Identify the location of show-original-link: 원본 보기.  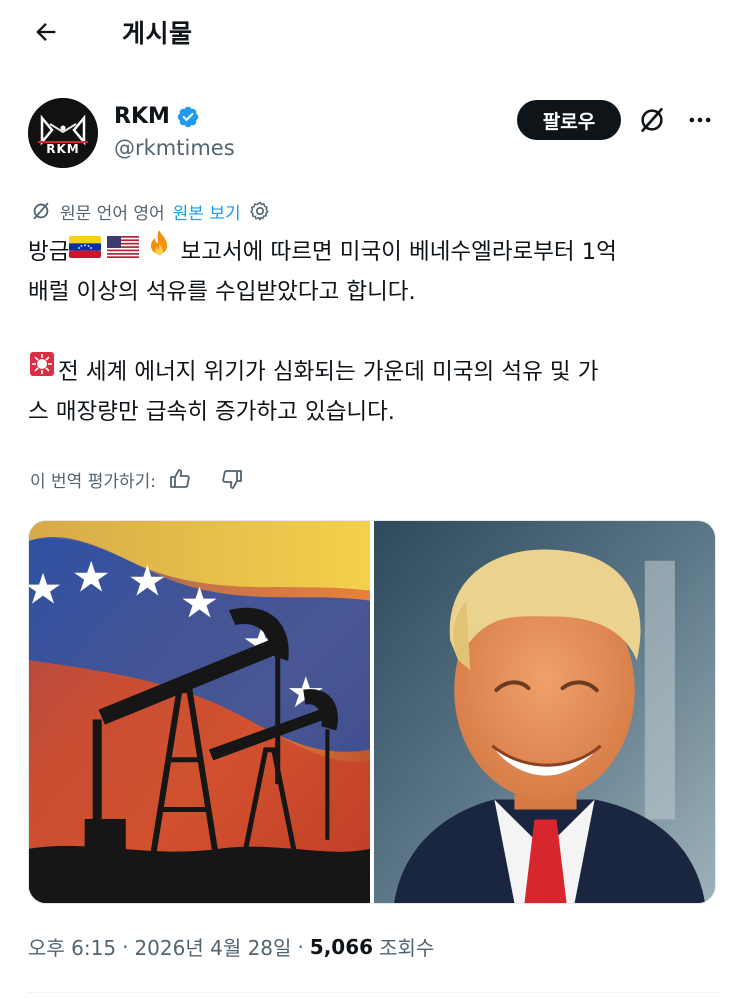
(207, 211).